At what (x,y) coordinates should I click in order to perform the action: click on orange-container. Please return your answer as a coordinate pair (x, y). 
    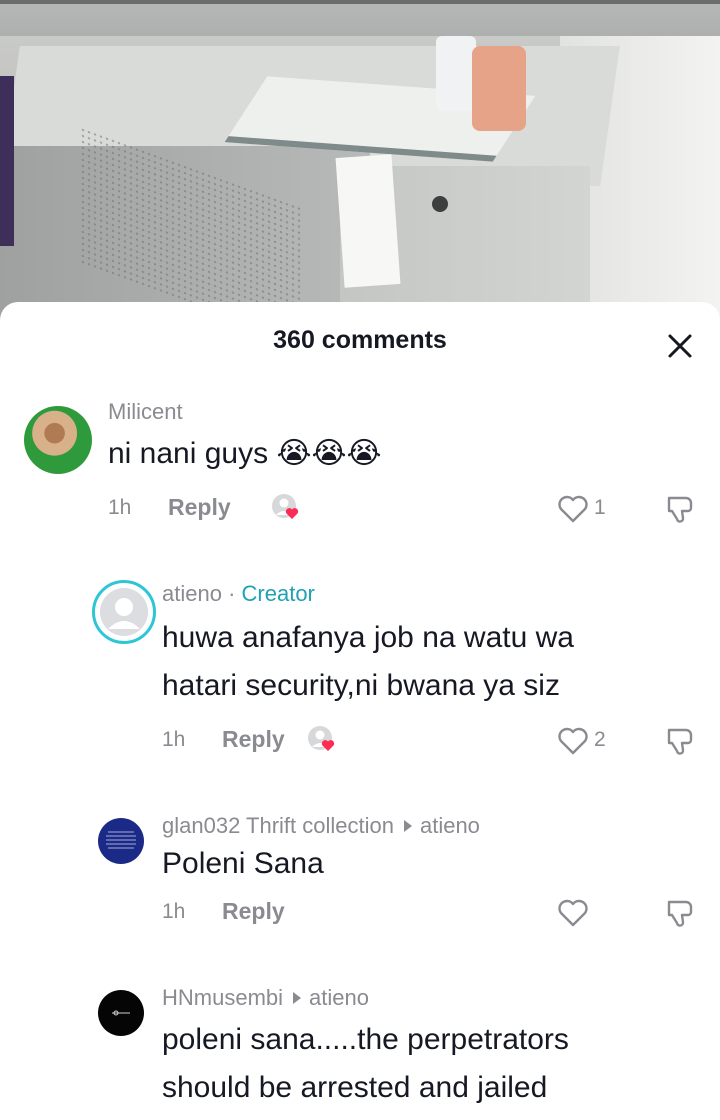
    Looking at the image, I should click on (499, 88).